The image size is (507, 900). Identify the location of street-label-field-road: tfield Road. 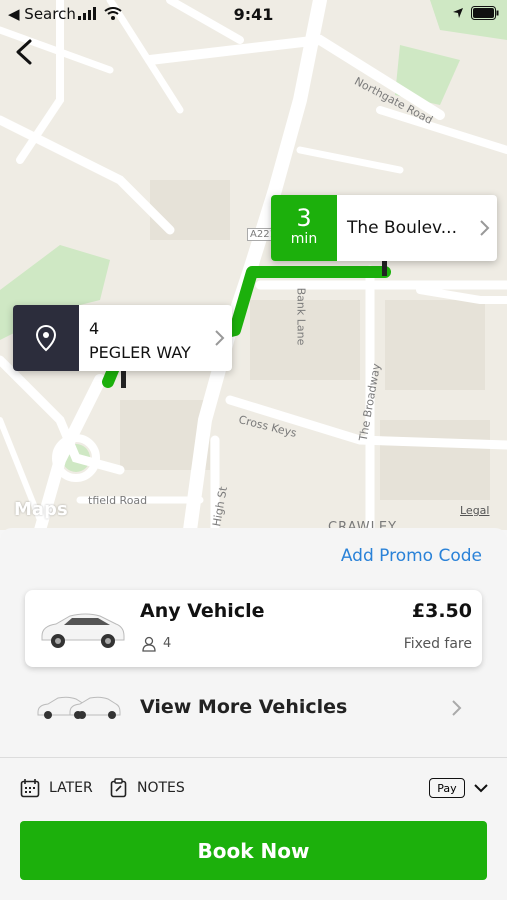
(118, 500).